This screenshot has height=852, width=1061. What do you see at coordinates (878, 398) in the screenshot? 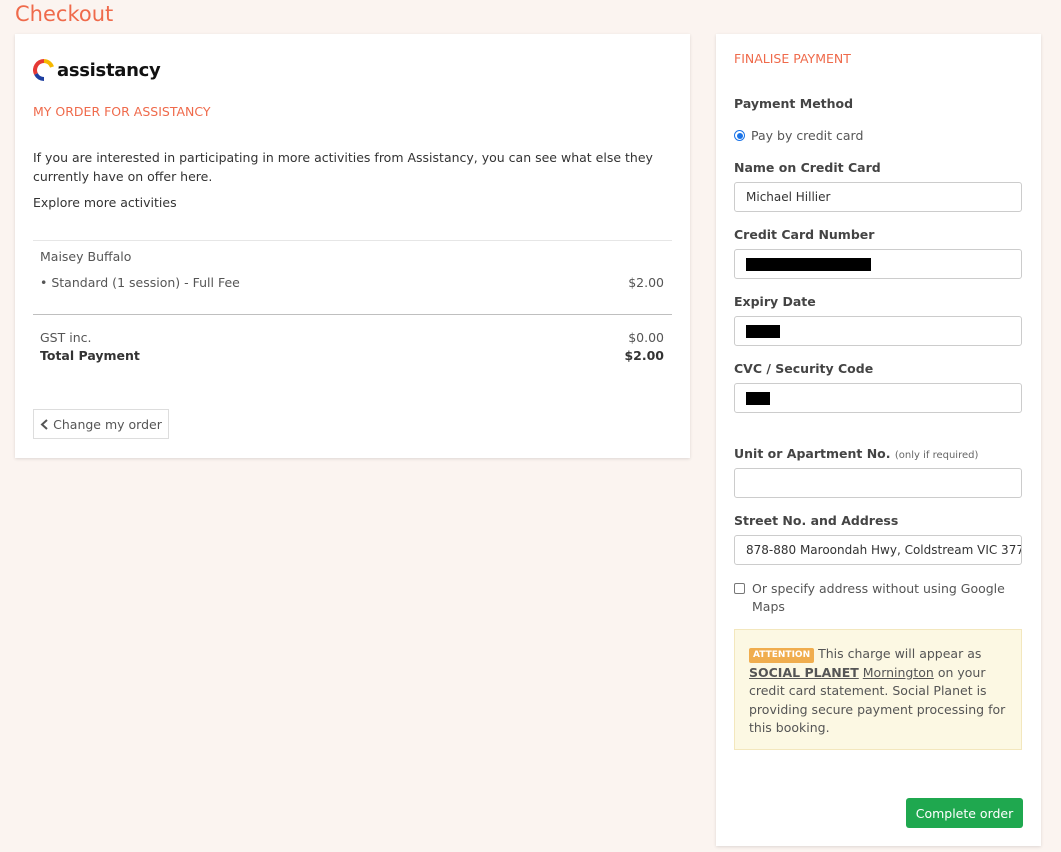
I see `cvc-field` at bounding box center [878, 398].